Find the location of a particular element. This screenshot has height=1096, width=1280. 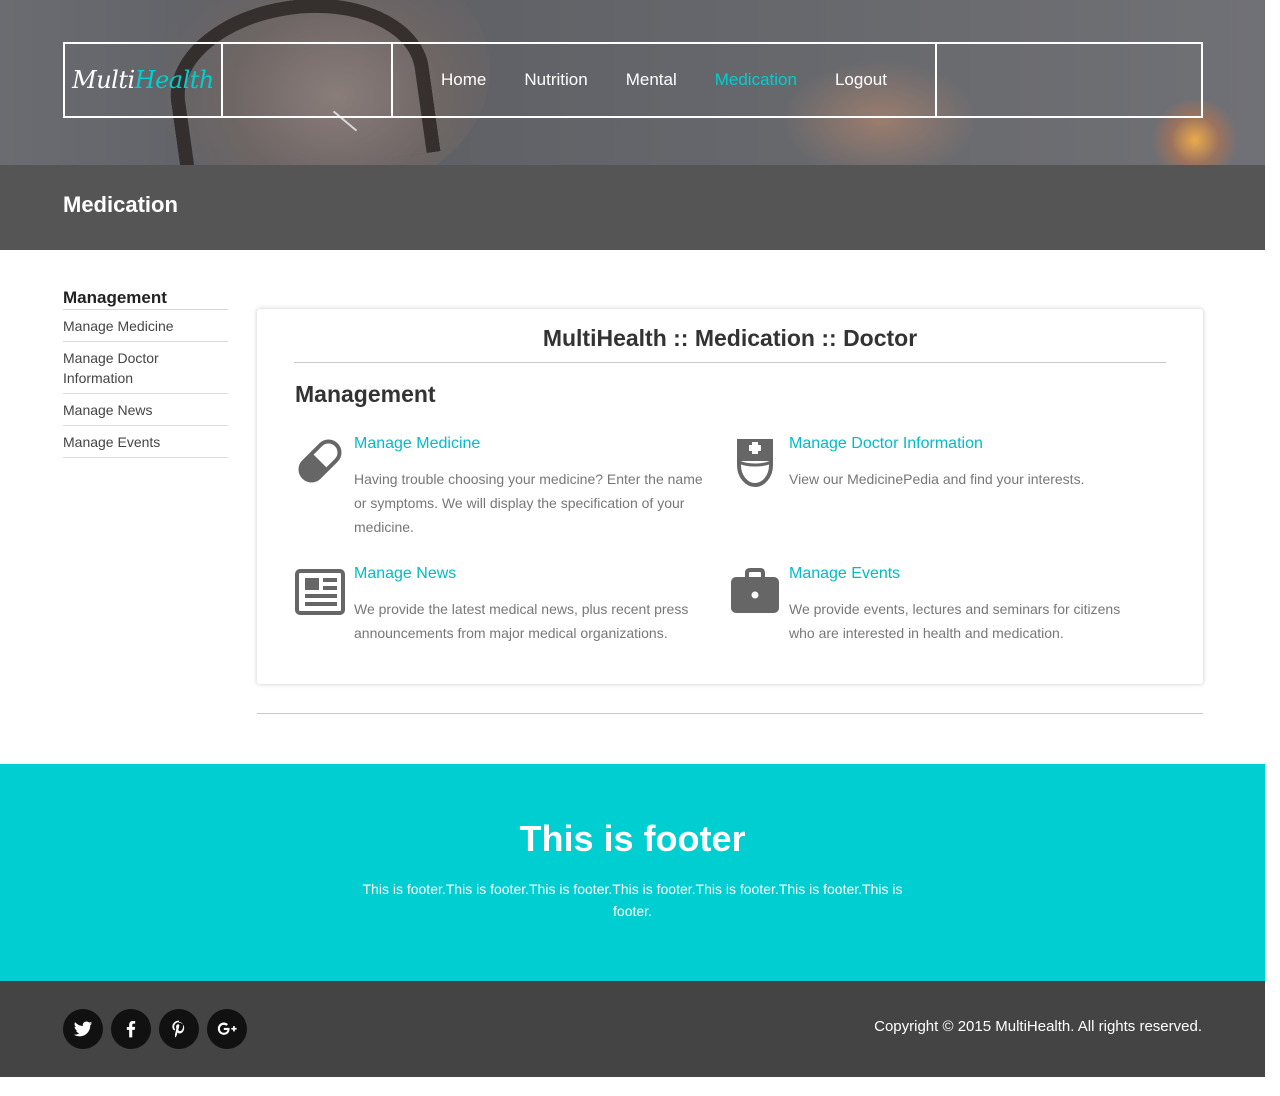

nav-logout: Logout is located at coordinates (861, 80).